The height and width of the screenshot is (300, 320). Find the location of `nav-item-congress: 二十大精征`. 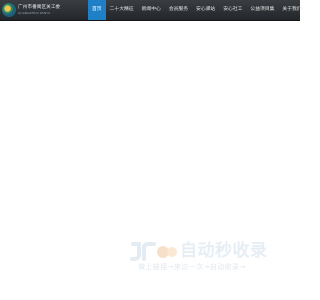

nav-item-congress: 二十大精征 is located at coordinates (122, 10).